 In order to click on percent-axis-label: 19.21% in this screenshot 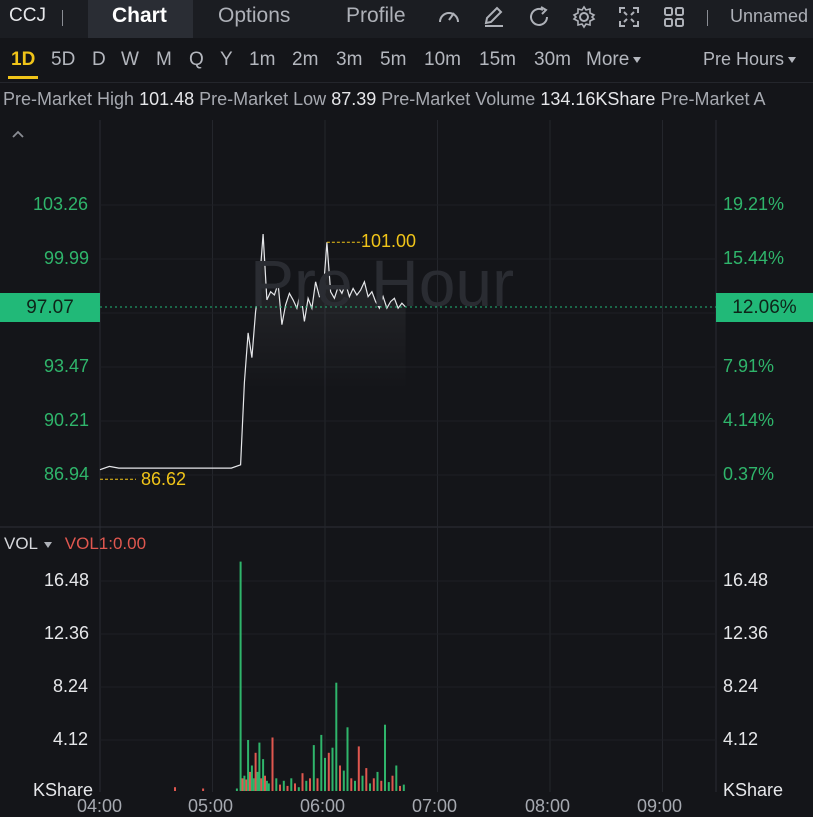, I will do `click(754, 204)`.